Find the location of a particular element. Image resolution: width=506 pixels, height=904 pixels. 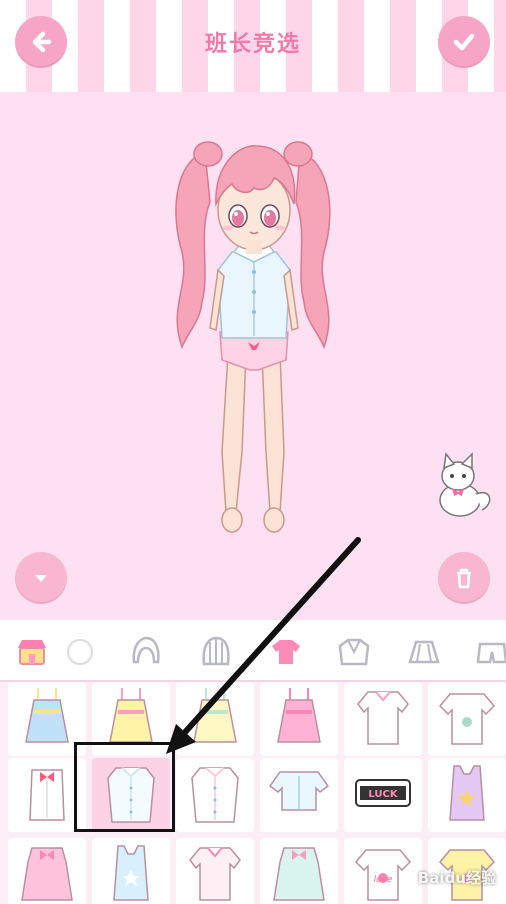

tutorial-arrow is located at coordinates (263, 645).